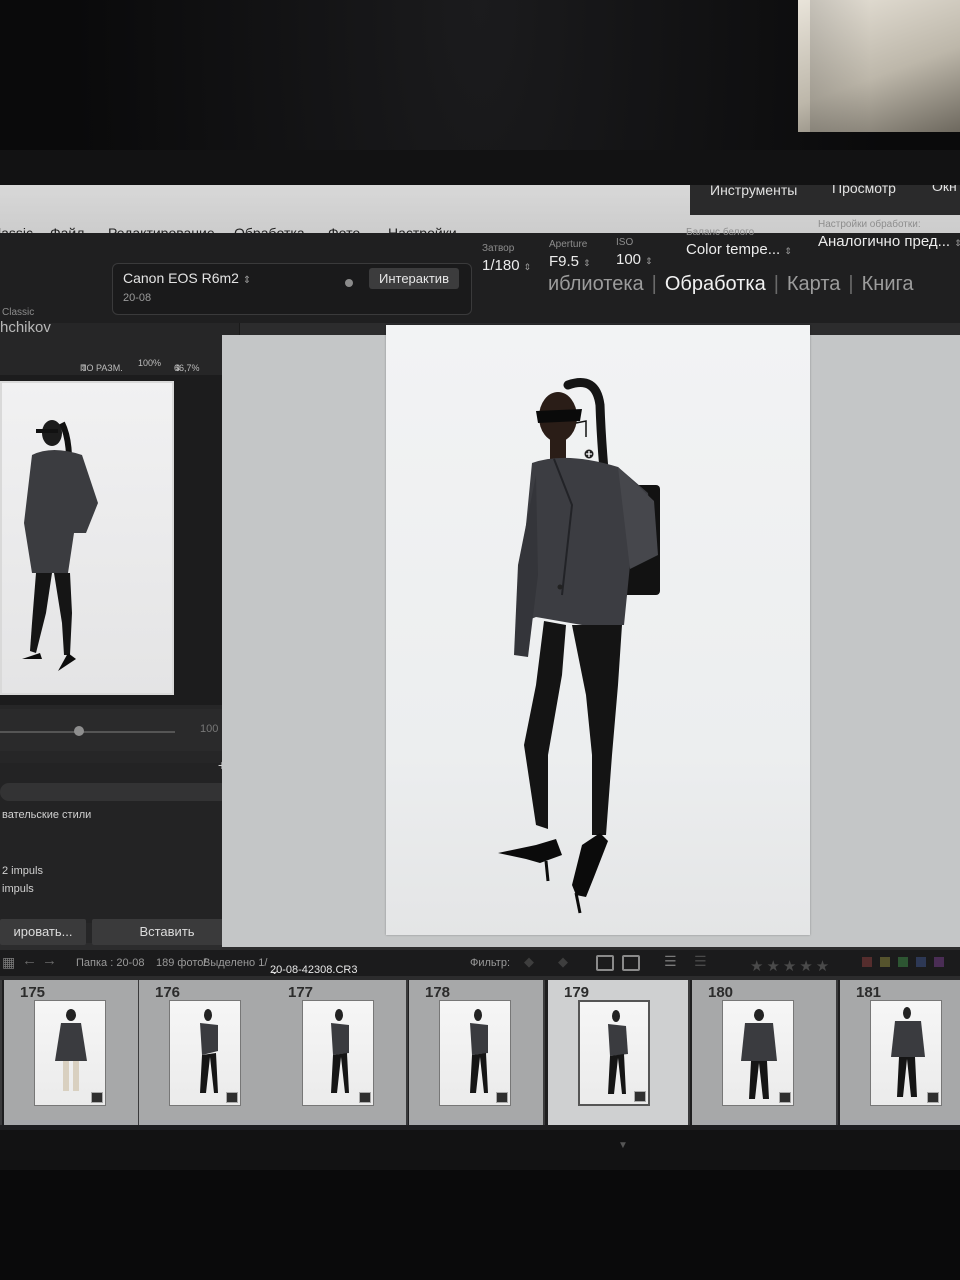  I want to click on interactive-button: Интерактив, so click(414, 278).